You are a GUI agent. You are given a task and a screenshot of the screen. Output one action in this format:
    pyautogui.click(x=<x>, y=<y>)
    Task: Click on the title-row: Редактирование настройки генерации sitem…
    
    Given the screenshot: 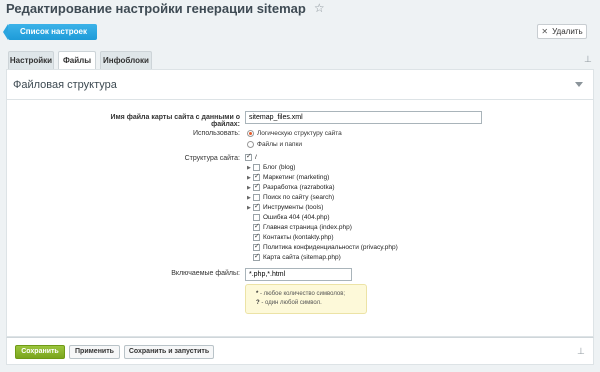 What is the action you would take?
    pyautogui.click(x=165, y=8)
    